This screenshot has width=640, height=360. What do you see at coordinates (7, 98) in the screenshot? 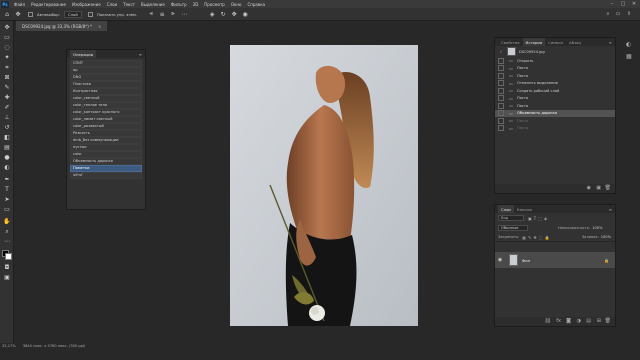
I see `healing-brush-icon: ✚` at bounding box center [7, 98].